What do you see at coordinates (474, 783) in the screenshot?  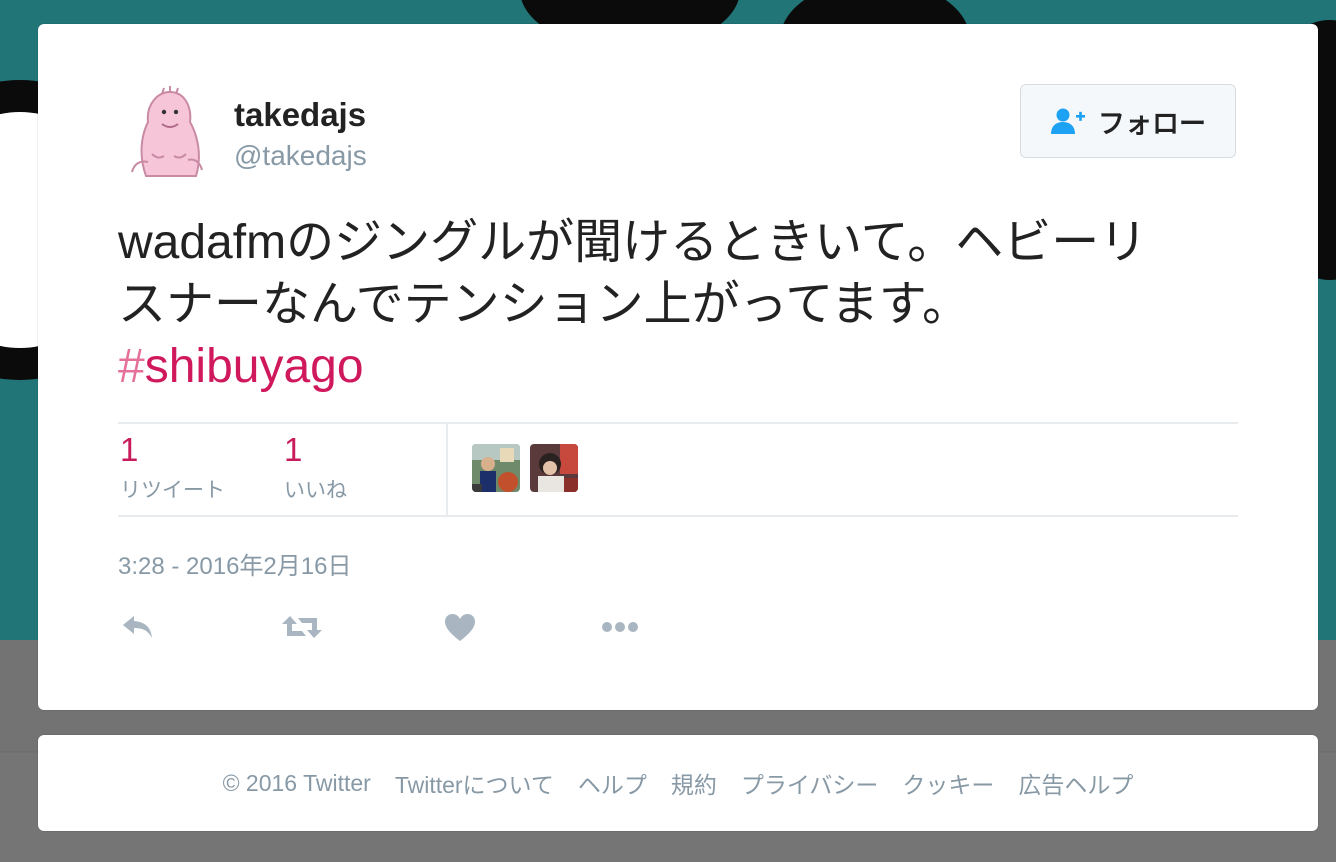 I see `footer-link-about: Twitterについて` at bounding box center [474, 783].